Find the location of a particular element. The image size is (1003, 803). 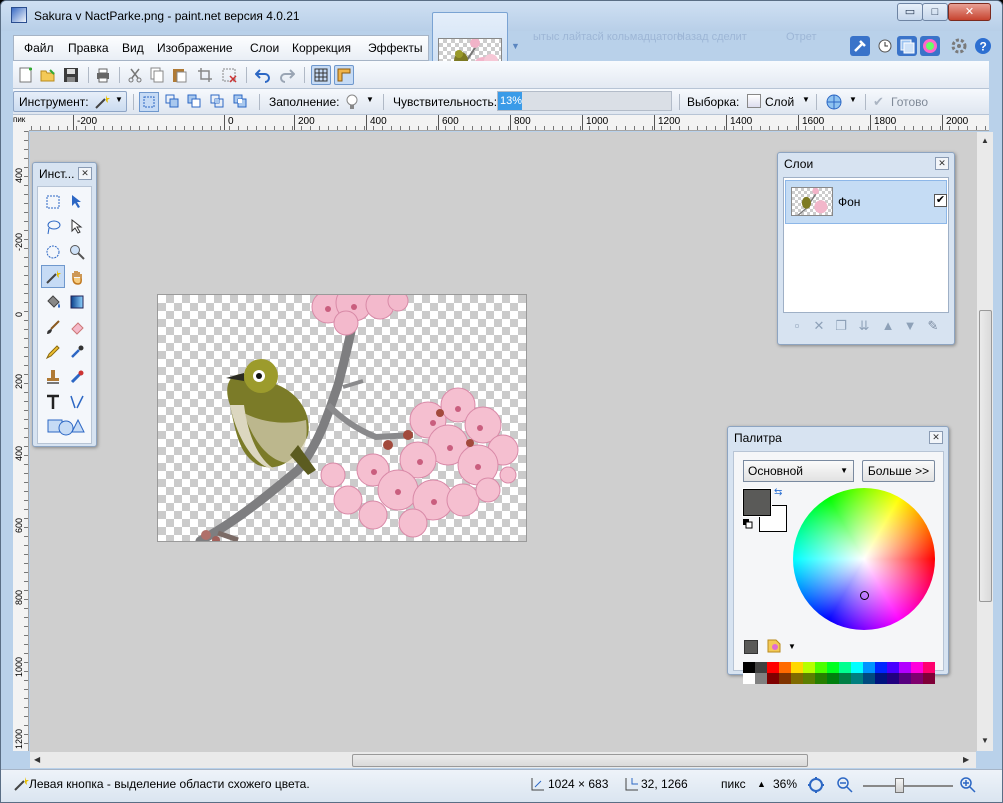

crop-icon is located at coordinates (205, 75).